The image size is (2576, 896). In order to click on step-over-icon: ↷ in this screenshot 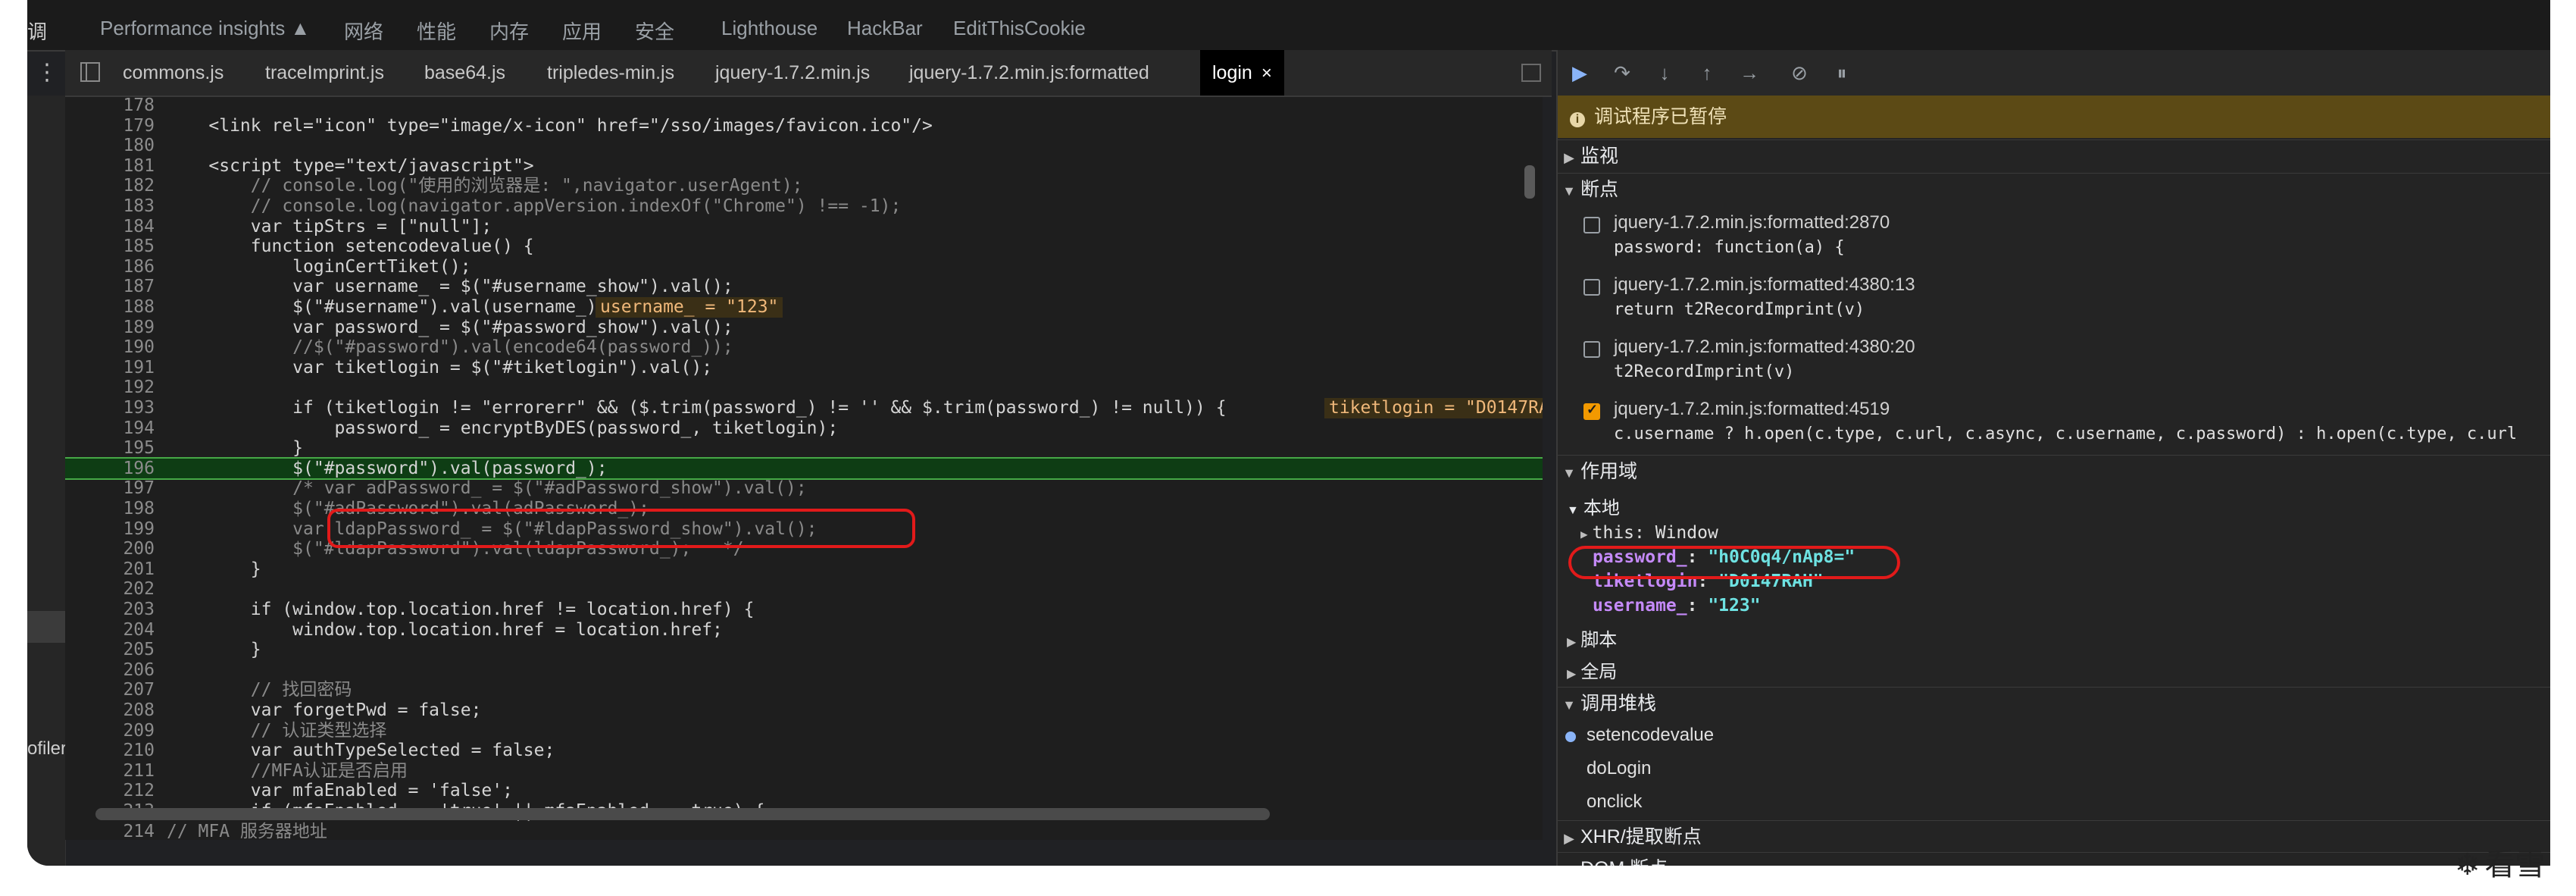, I will do `click(1623, 72)`.